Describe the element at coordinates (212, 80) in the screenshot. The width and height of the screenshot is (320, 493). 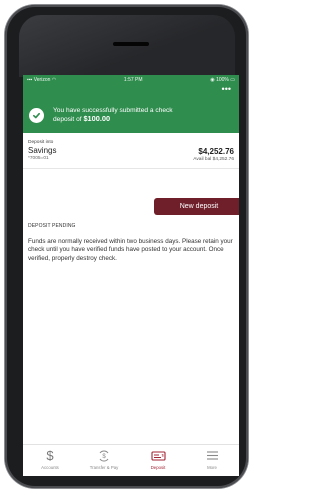
I see `location-icon: ◉` at that location.